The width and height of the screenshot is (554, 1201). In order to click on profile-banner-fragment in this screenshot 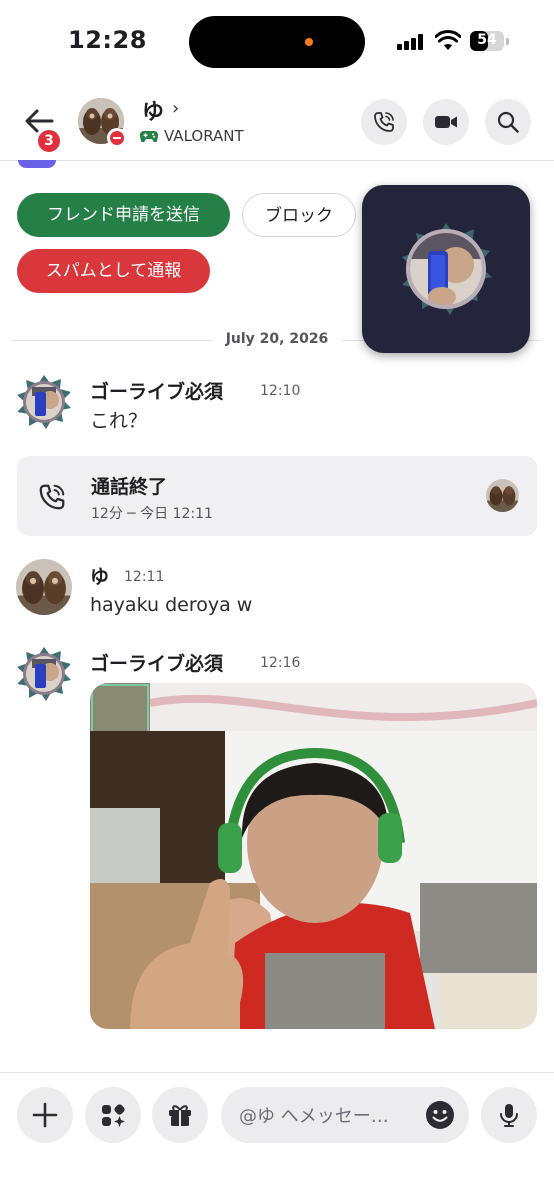, I will do `click(37, 164)`.